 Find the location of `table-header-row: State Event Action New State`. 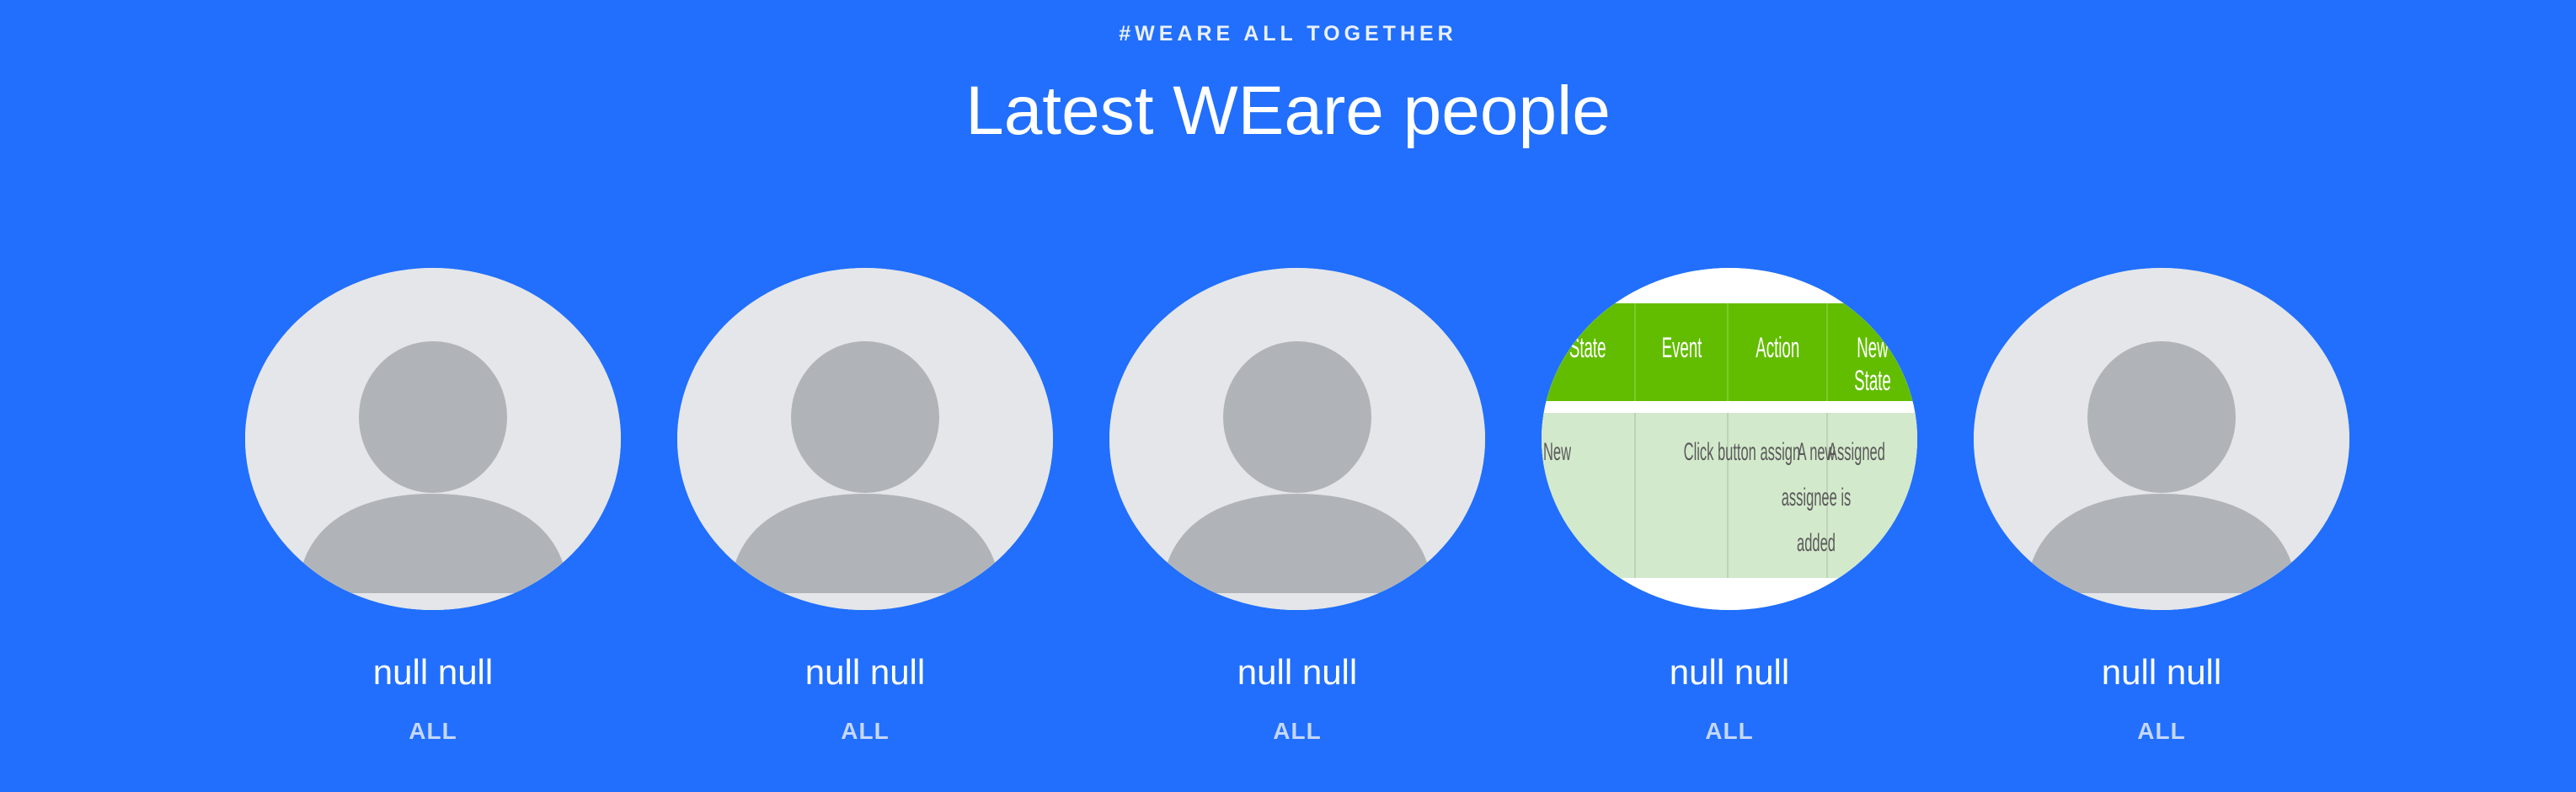

table-header-row: State Event Action New State is located at coordinates (1729, 352).